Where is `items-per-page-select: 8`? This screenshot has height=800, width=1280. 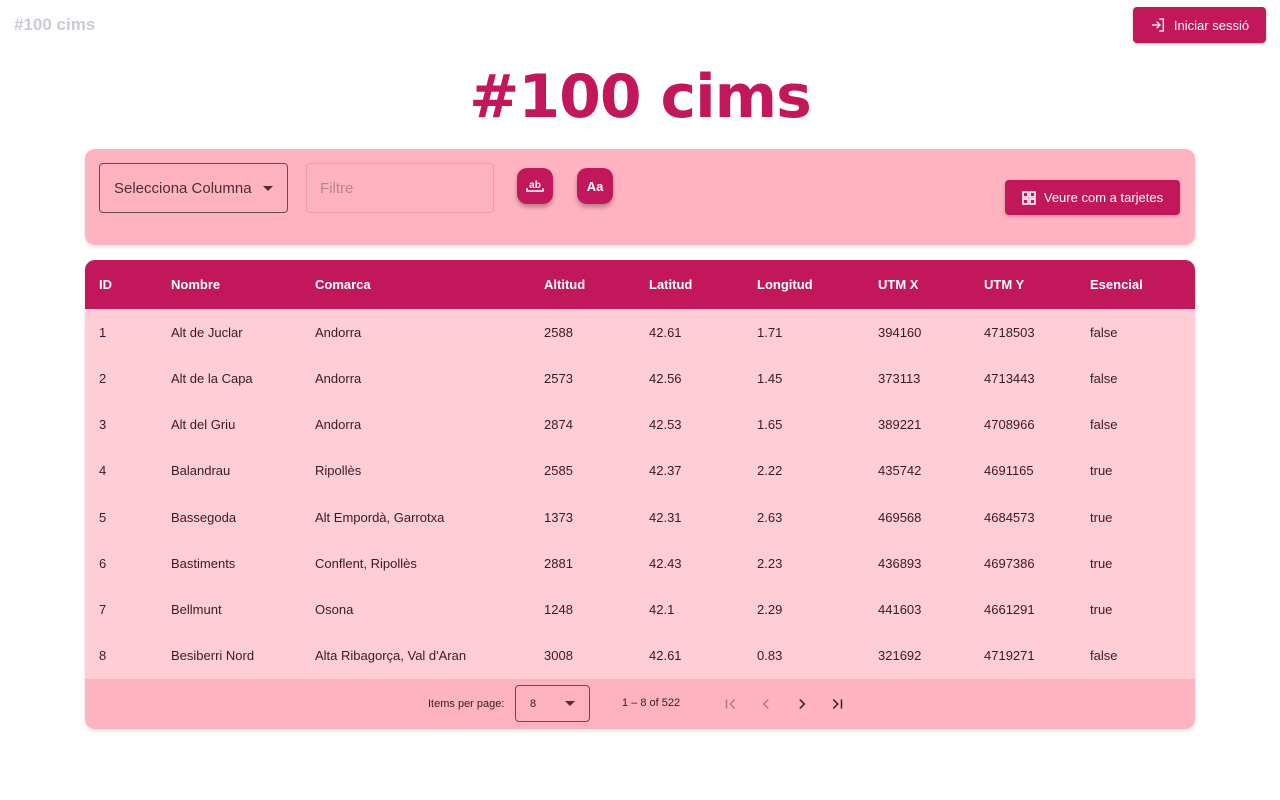
items-per-page-select: 8 is located at coordinates (552, 703).